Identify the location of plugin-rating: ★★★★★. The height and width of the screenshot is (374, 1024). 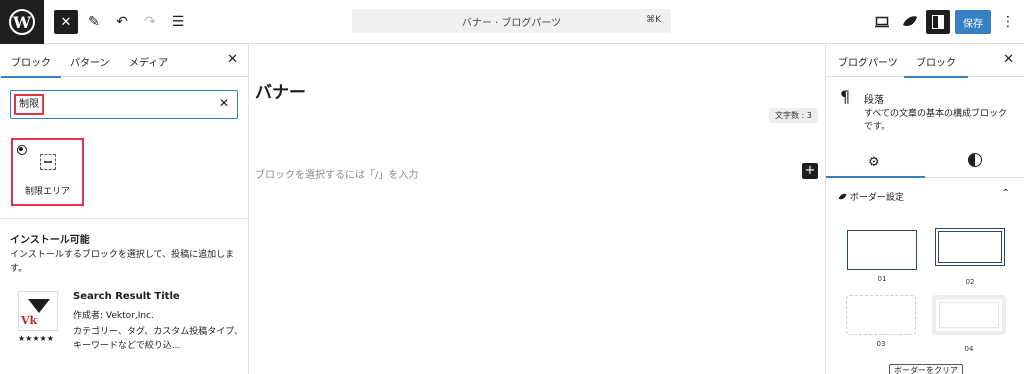
(36, 338).